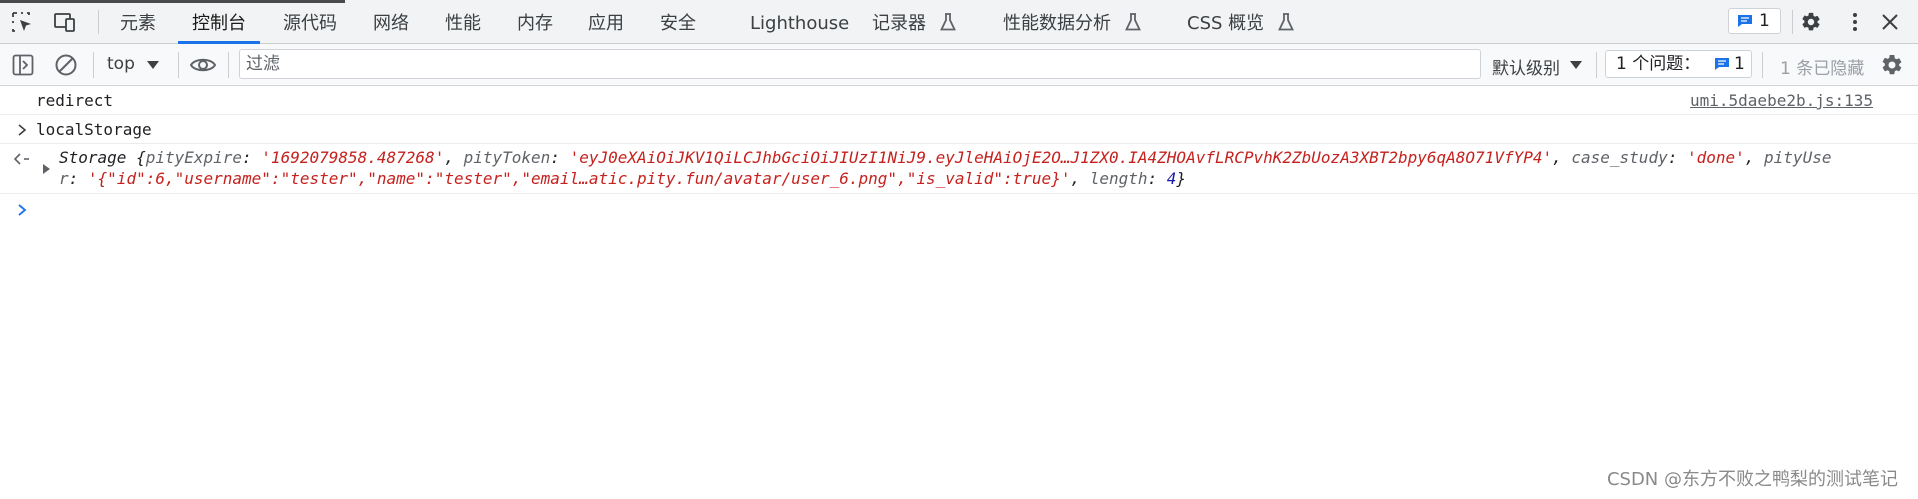  What do you see at coordinates (1754, 21) in the screenshot?
I see `issues-counter-badge: 1` at bounding box center [1754, 21].